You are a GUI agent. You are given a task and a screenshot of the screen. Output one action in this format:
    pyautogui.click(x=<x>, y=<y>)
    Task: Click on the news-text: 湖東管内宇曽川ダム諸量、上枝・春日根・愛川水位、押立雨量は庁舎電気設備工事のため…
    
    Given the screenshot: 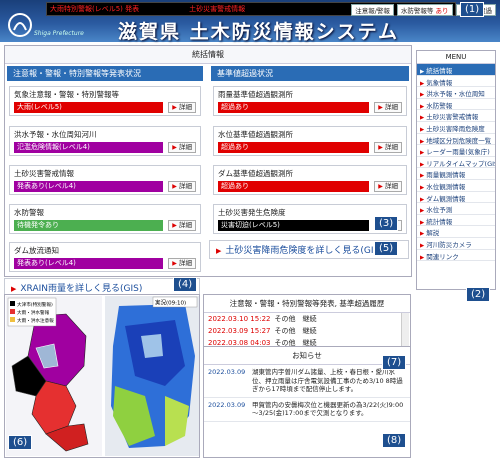 What is the action you would take?
    pyautogui.click(x=327, y=380)
    